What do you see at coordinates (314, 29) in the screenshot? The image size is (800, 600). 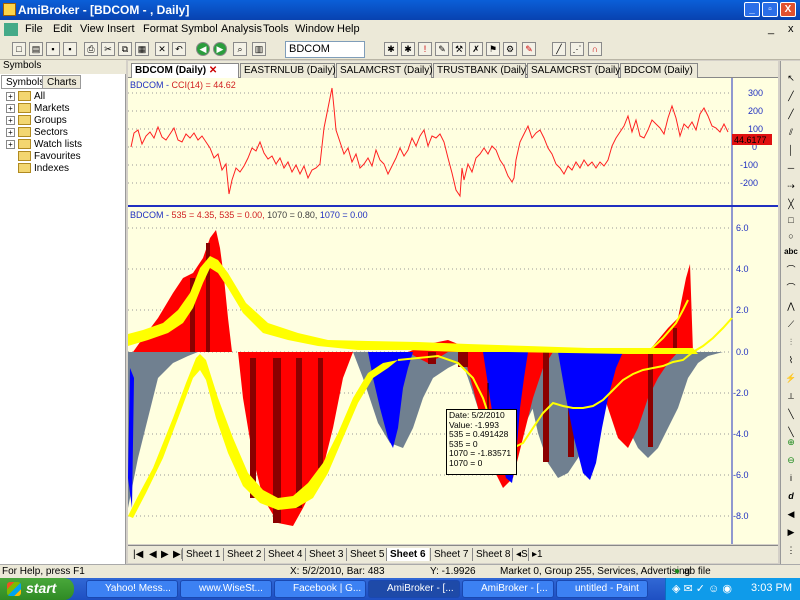 I see `menu-window: Window` at bounding box center [314, 29].